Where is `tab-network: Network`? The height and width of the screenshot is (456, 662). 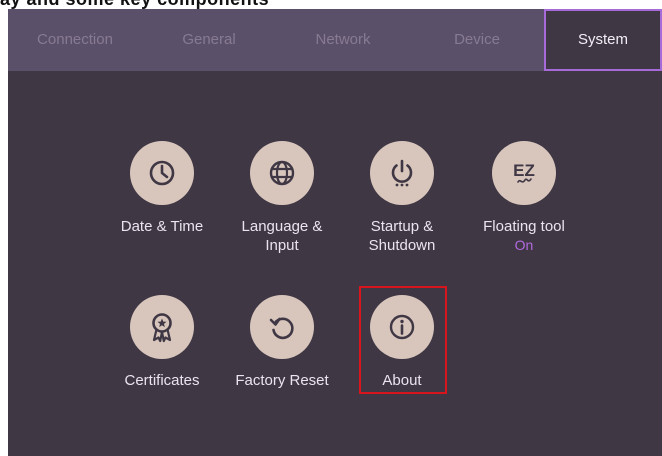 tab-network: Network is located at coordinates (343, 40).